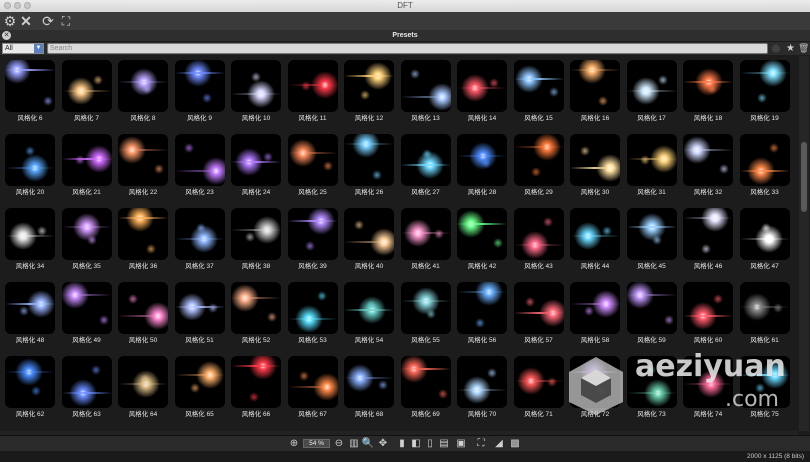 The height and width of the screenshot is (462, 810). What do you see at coordinates (87, 240) in the screenshot?
I see `preset-tile: 风格化 35` at bounding box center [87, 240].